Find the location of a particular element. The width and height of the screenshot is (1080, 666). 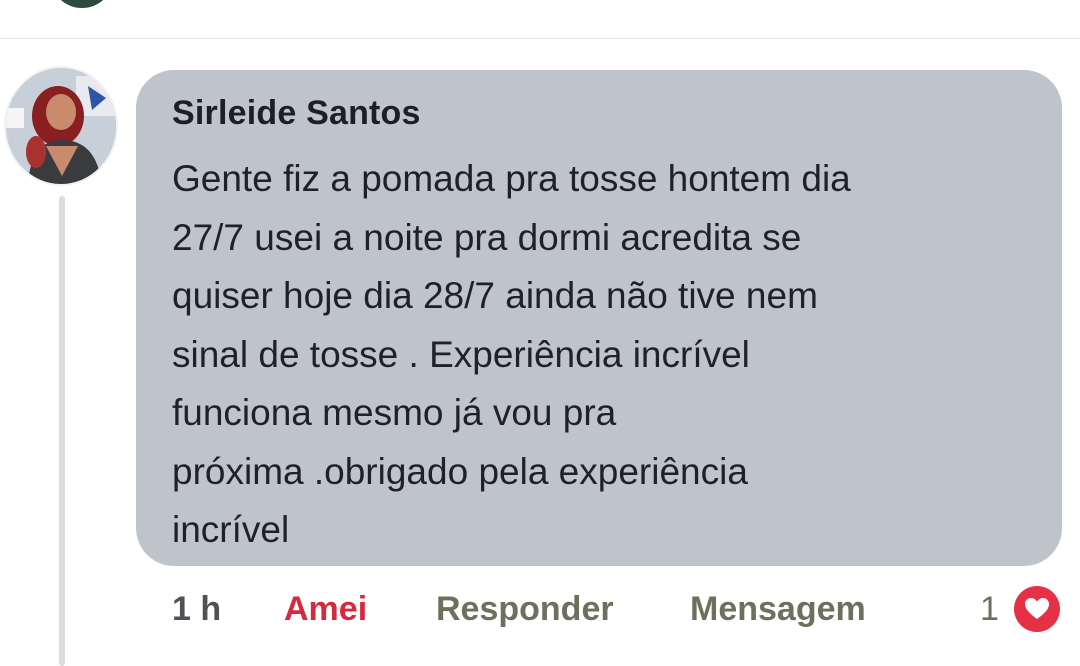

reaction-count: 1 is located at coordinates (989, 612).